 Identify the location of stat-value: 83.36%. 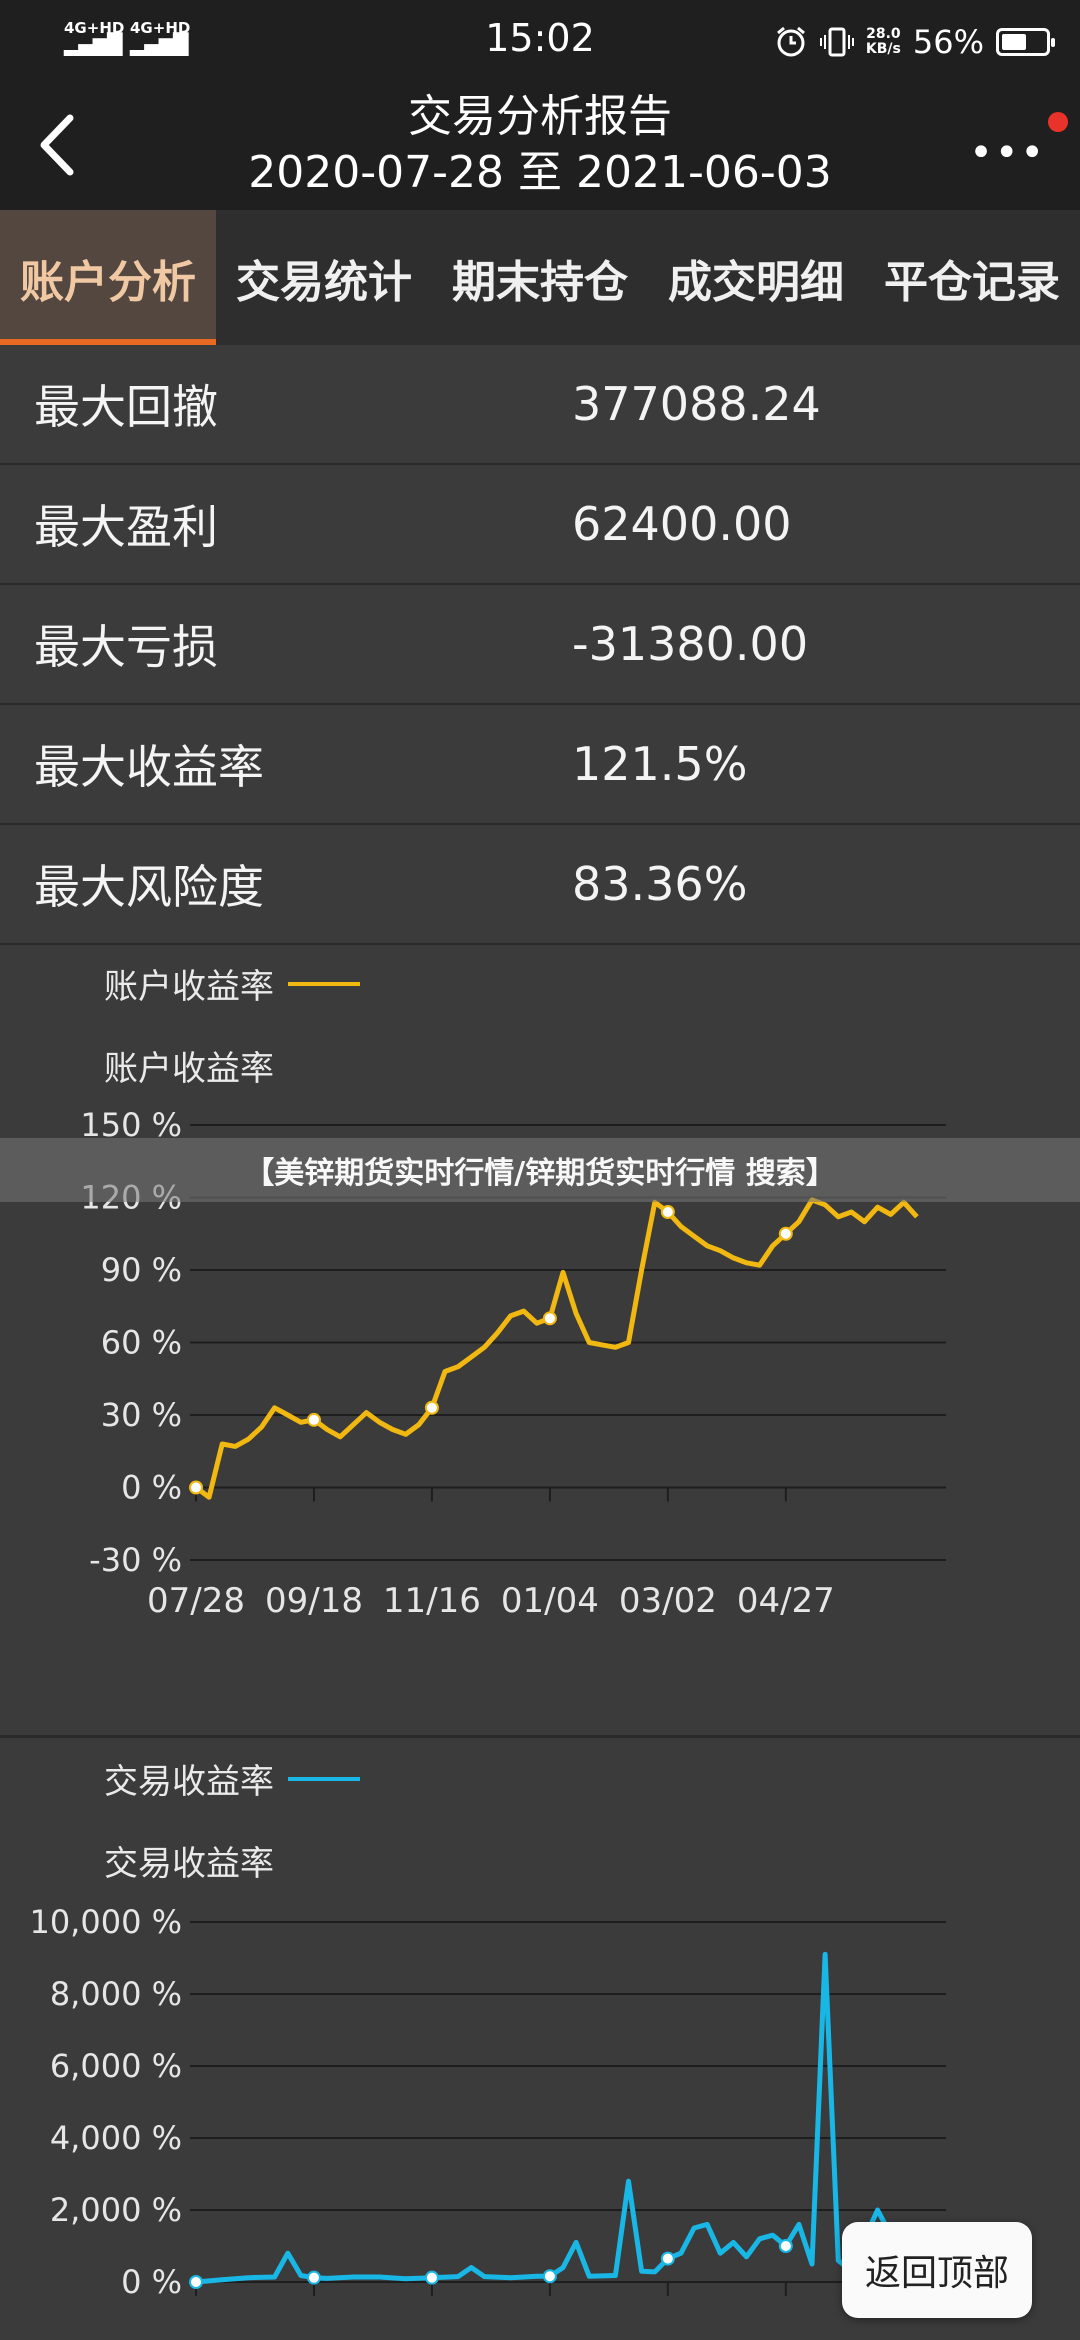
(660, 884).